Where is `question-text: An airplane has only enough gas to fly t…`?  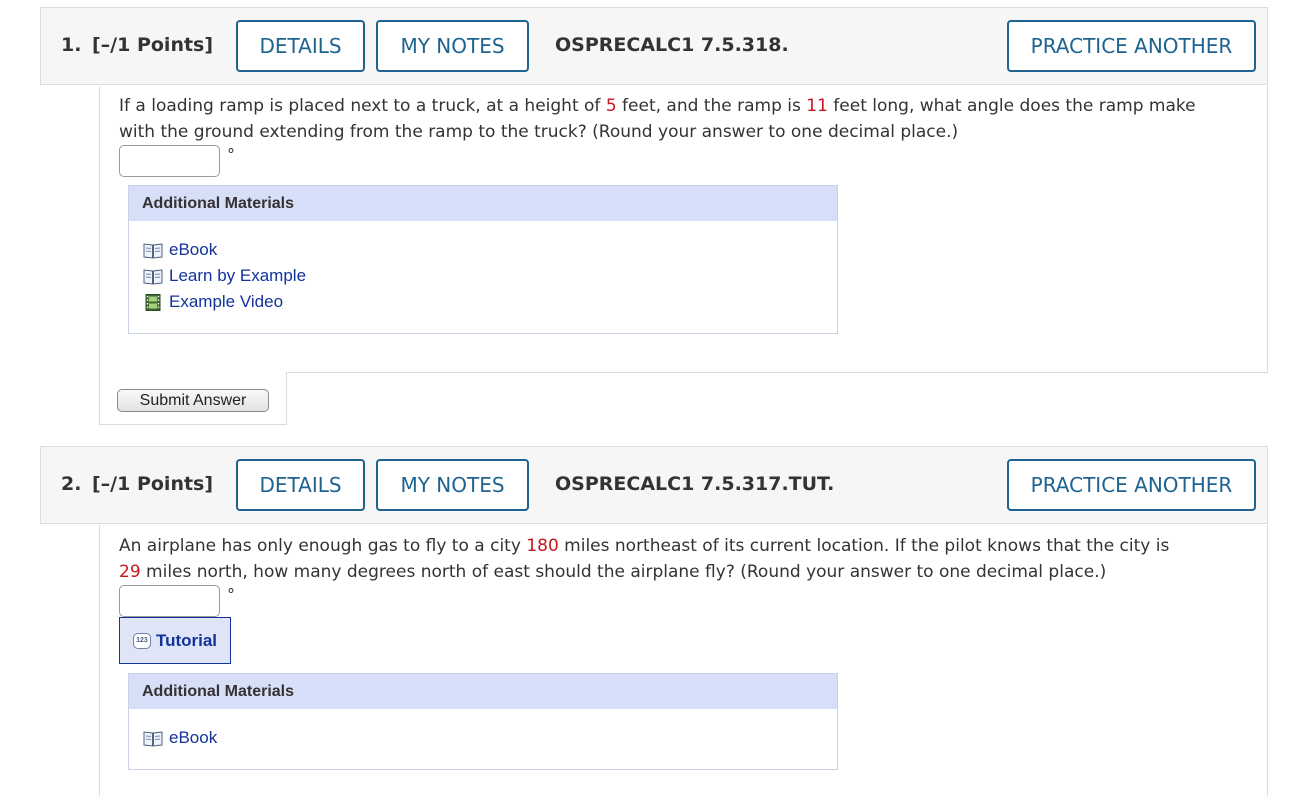 question-text: An airplane has only enough gas to fly t… is located at coordinates (644, 559).